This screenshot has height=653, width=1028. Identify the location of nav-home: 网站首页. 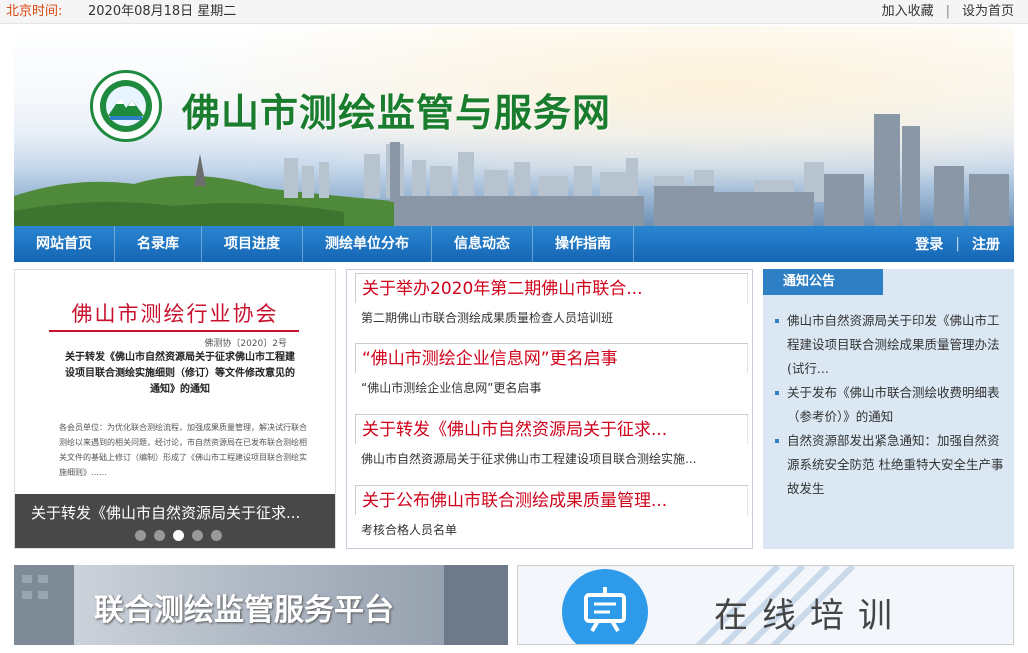
(64, 244).